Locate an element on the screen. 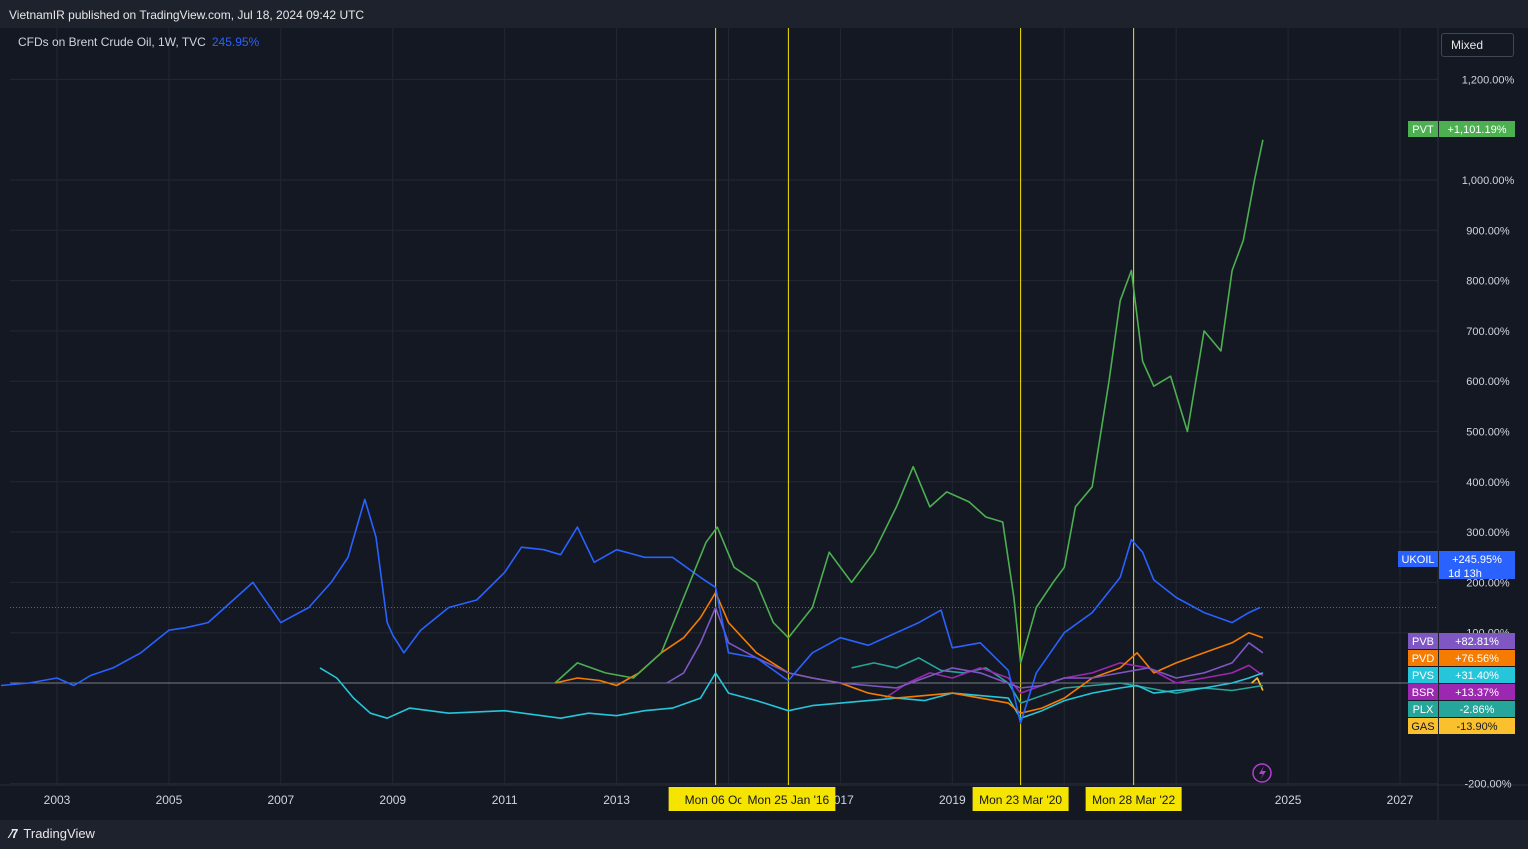 Image resolution: width=1528 pixels, height=849 pixels. y-tick-label: 1,200.00% is located at coordinates (1488, 80).